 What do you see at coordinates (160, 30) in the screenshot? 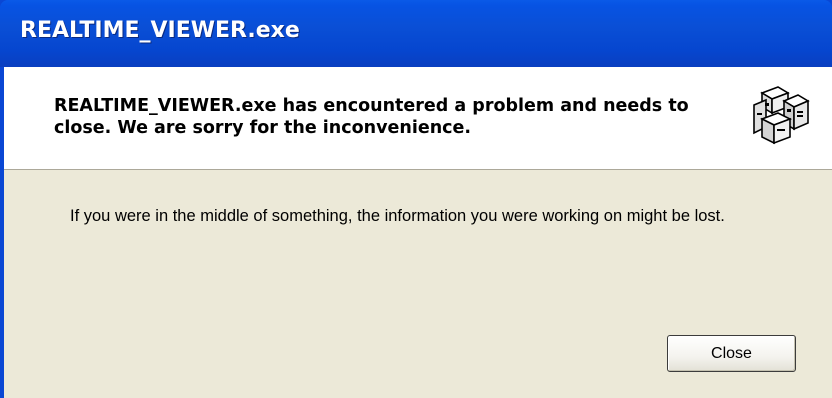
I see `window-title: REALTIME_VIEWER.exe` at bounding box center [160, 30].